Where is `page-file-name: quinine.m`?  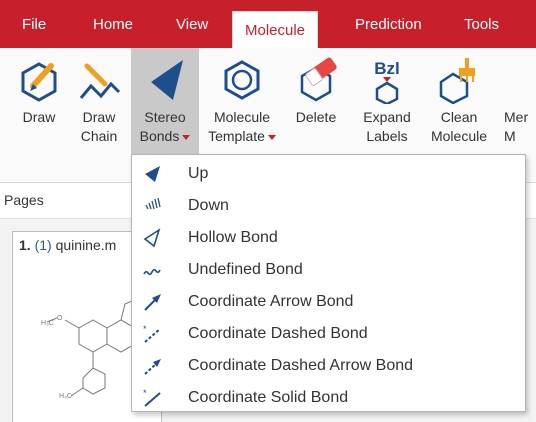 page-file-name: quinine.m is located at coordinates (86, 245).